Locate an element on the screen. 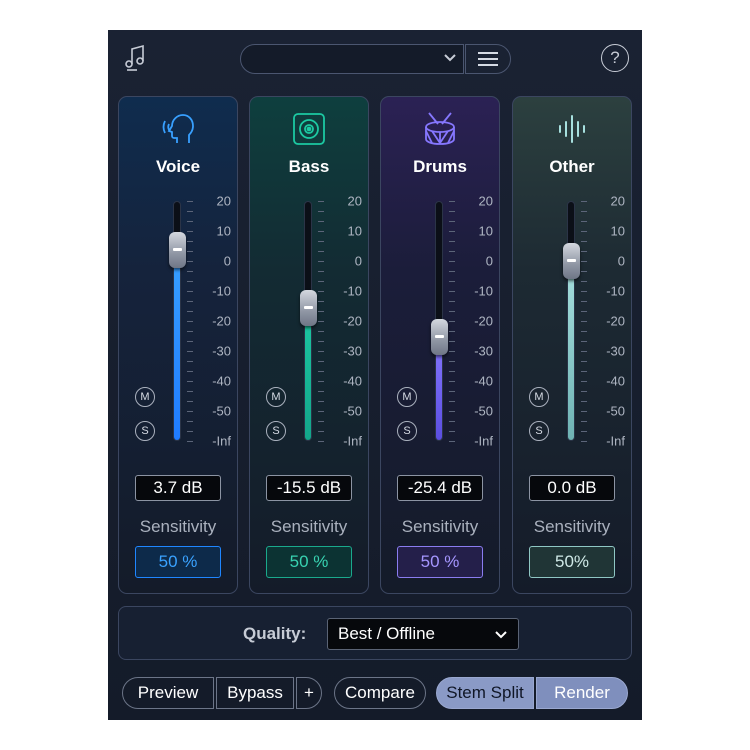 This screenshot has height=750, width=750. render-button: Render is located at coordinates (582, 693).